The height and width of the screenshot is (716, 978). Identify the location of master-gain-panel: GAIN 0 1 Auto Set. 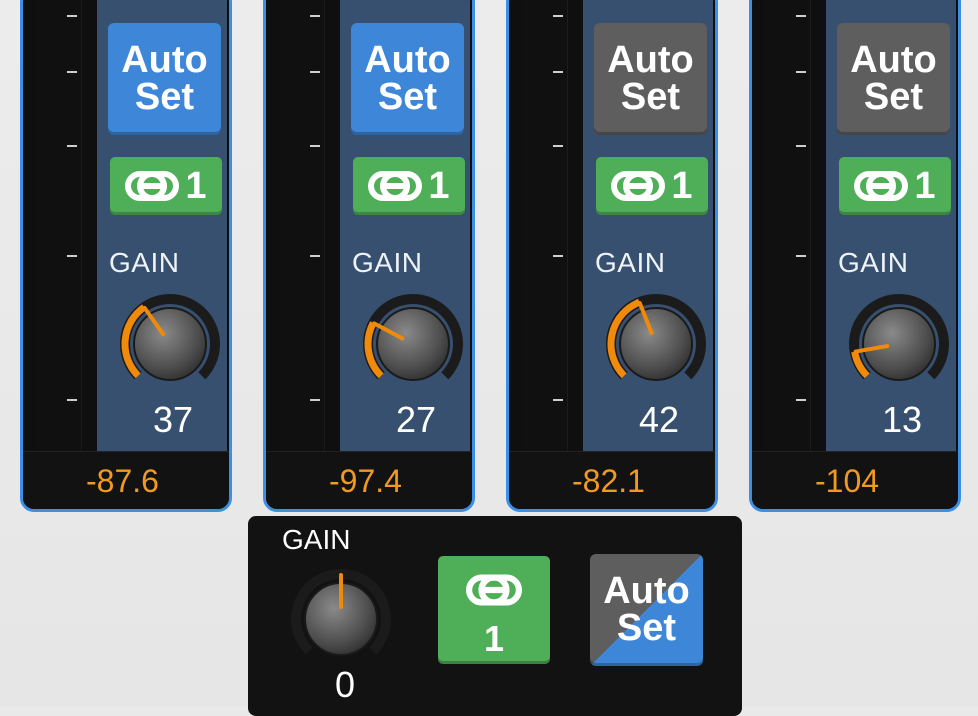
(495, 616).